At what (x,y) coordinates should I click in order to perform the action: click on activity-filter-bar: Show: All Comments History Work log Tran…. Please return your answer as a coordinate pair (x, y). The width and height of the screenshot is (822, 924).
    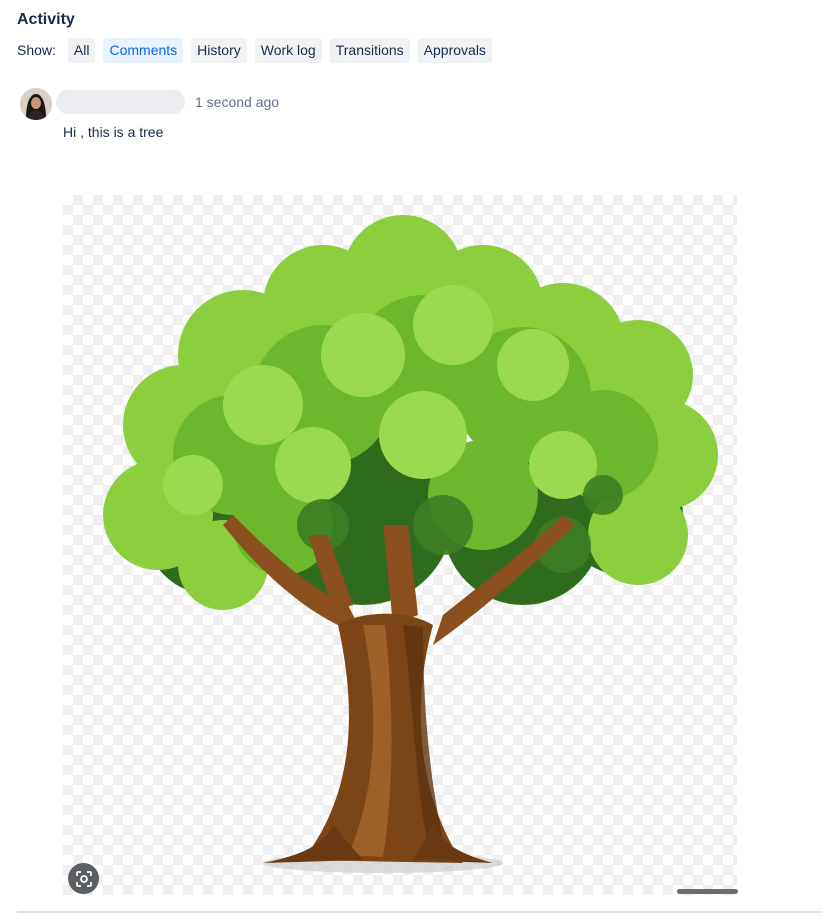
    Looking at the image, I should click on (258, 50).